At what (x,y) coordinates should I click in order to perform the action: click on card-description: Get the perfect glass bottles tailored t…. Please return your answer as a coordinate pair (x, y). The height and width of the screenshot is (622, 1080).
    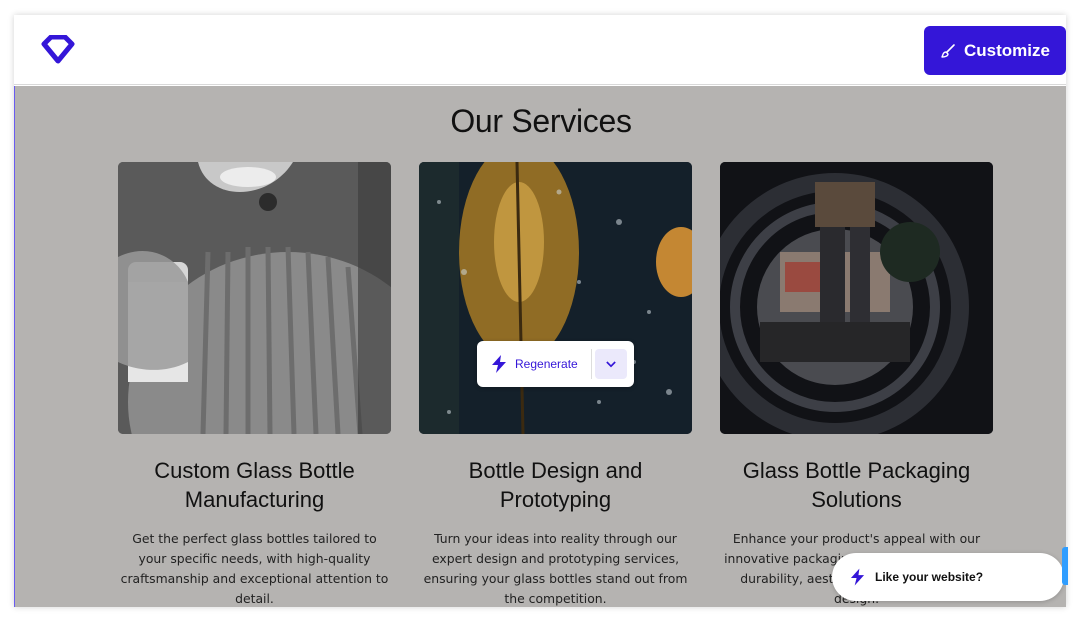
    Looking at the image, I should click on (254, 568).